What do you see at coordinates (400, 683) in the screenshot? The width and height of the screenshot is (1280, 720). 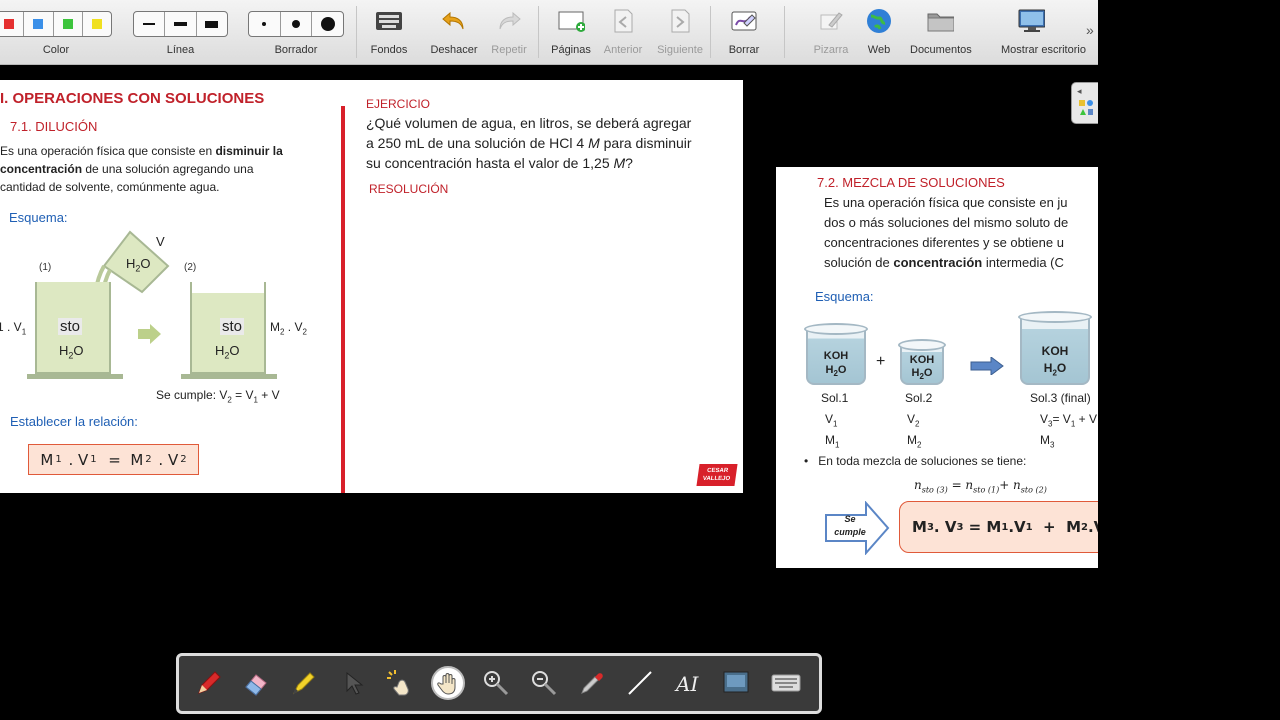 I see `magic-wand-icon` at bounding box center [400, 683].